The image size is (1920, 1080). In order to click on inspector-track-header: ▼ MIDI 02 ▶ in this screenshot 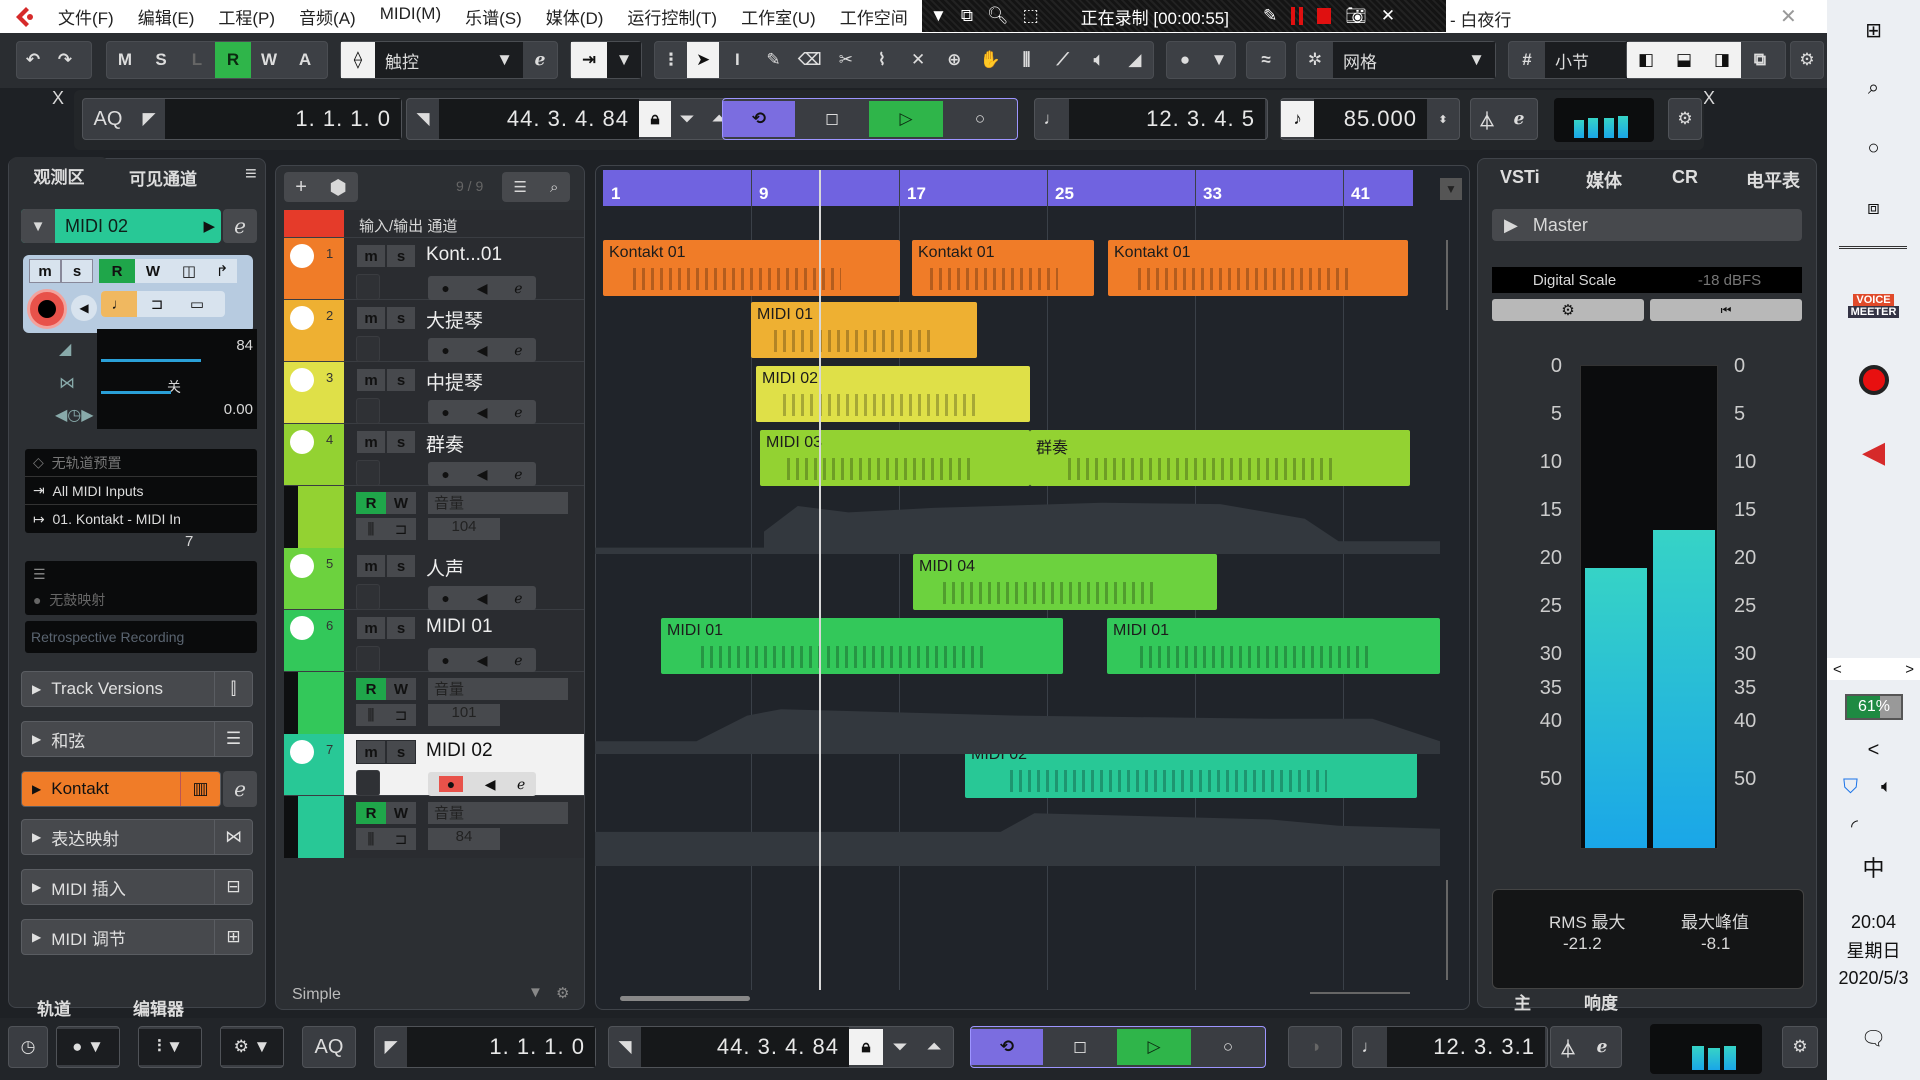, I will do `click(121, 226)`.